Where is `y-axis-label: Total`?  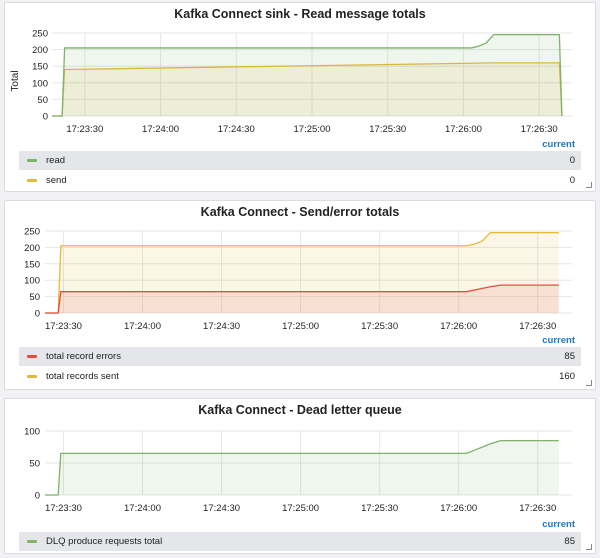
y-axis-label: Total is located at coordinates (15, 80).